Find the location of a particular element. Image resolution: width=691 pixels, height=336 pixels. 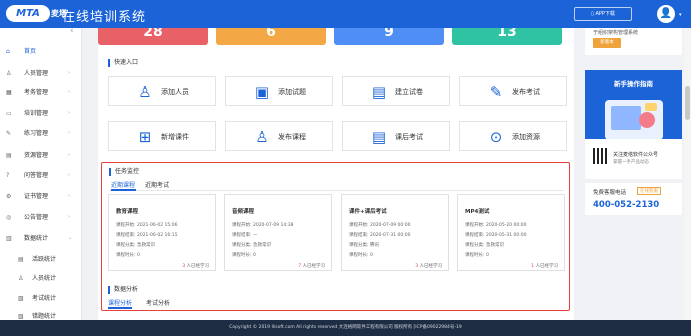

app-download-label: APP下载 is located at coordinates (605, 14).